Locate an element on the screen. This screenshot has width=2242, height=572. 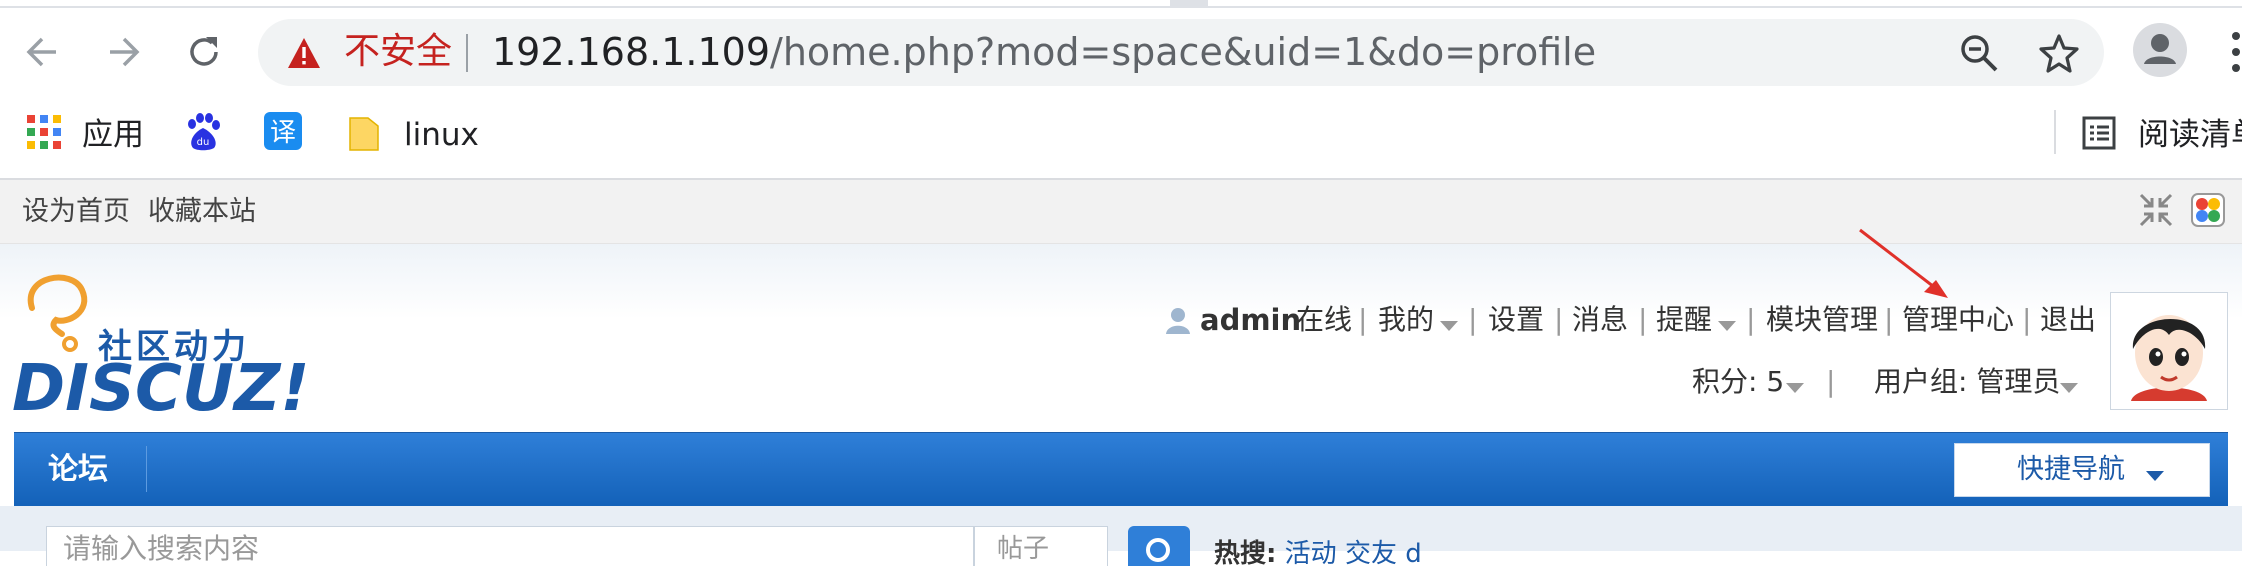
user-icon is located at coordinates (1178, 322).